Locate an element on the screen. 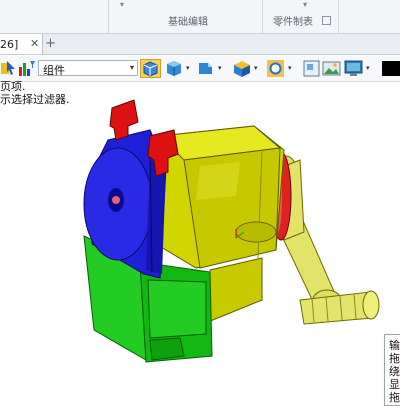 Image resolution: width=400 pixels, height=406 pixels. close-icon: ✕ is located at coordinates (34, 43).